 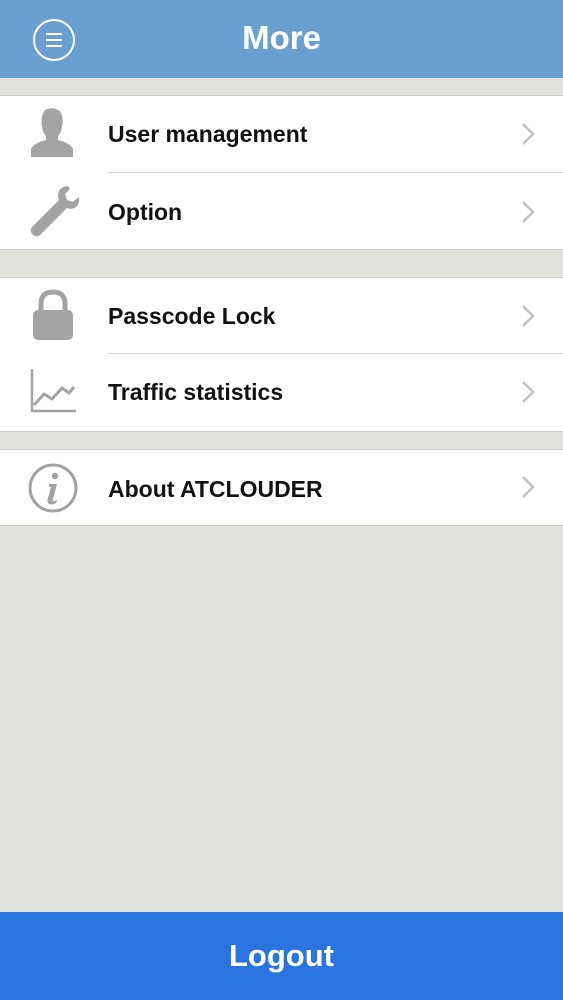 What do you see at coordinates (145, 212) in the screenshot?
I see `row-label: Option` at bounding box center [145, 212].